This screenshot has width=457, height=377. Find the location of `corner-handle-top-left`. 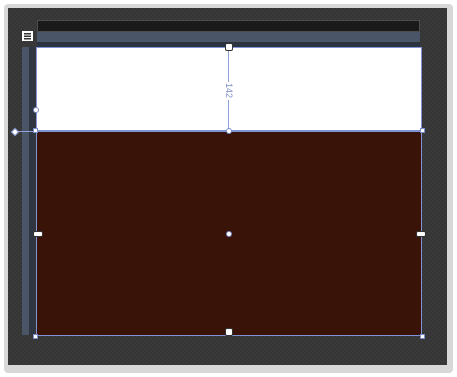

corner-handle-top-left is located at coordinates (35, 130).